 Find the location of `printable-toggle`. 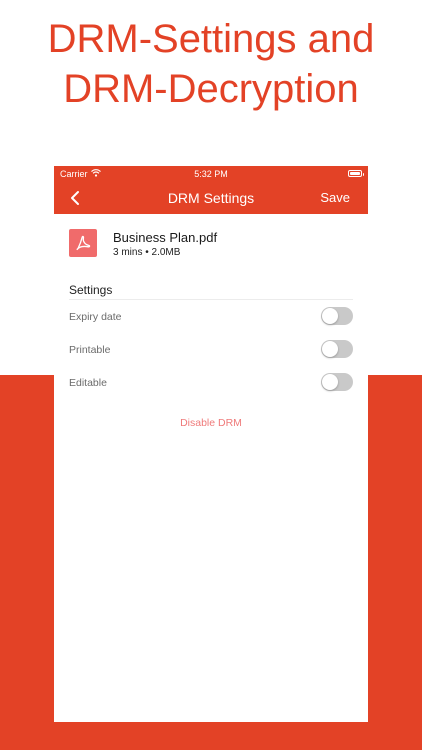

printable-toggle is located at coordinates (337, 349).